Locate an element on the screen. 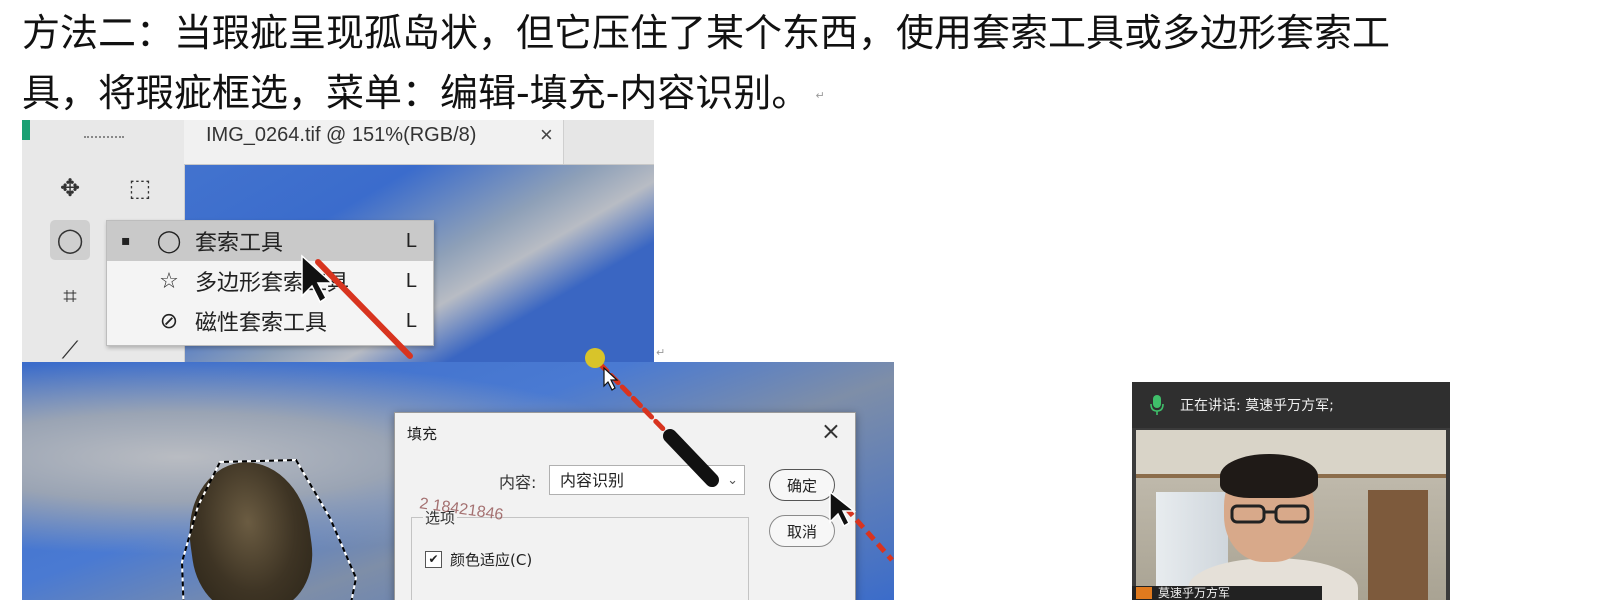 This screenshot has height=600, width=1603. flyout-item-label: 套索工具 is located at coordinates (239, 243).